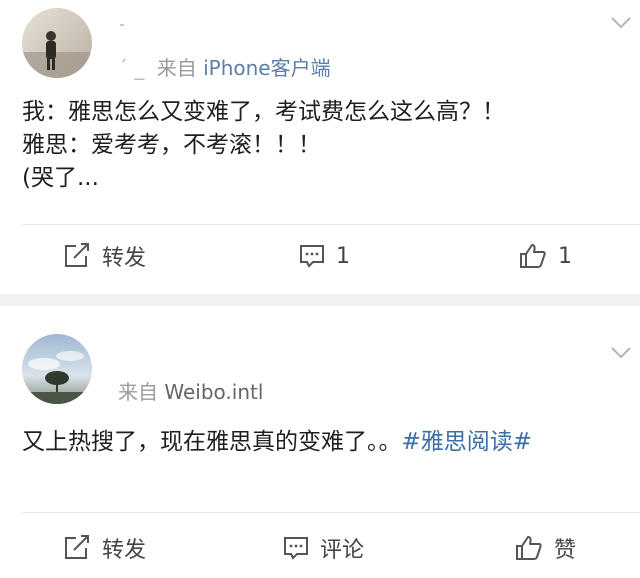  I want to click on comment-count: 1, so click(343, 256).